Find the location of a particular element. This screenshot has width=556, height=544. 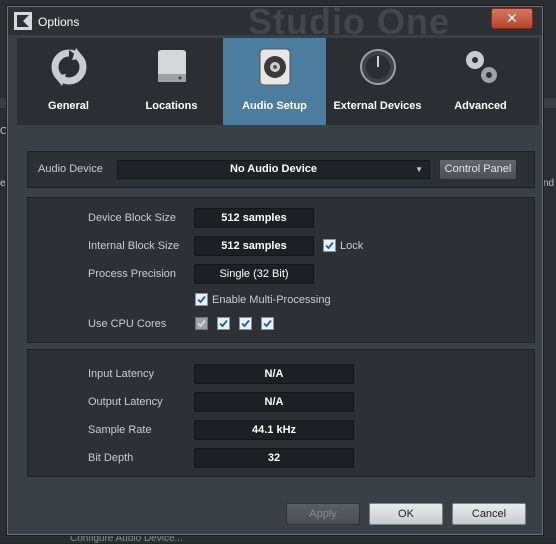

title-bar: Studio One Options ✕ is located at coordinates (275, 21).